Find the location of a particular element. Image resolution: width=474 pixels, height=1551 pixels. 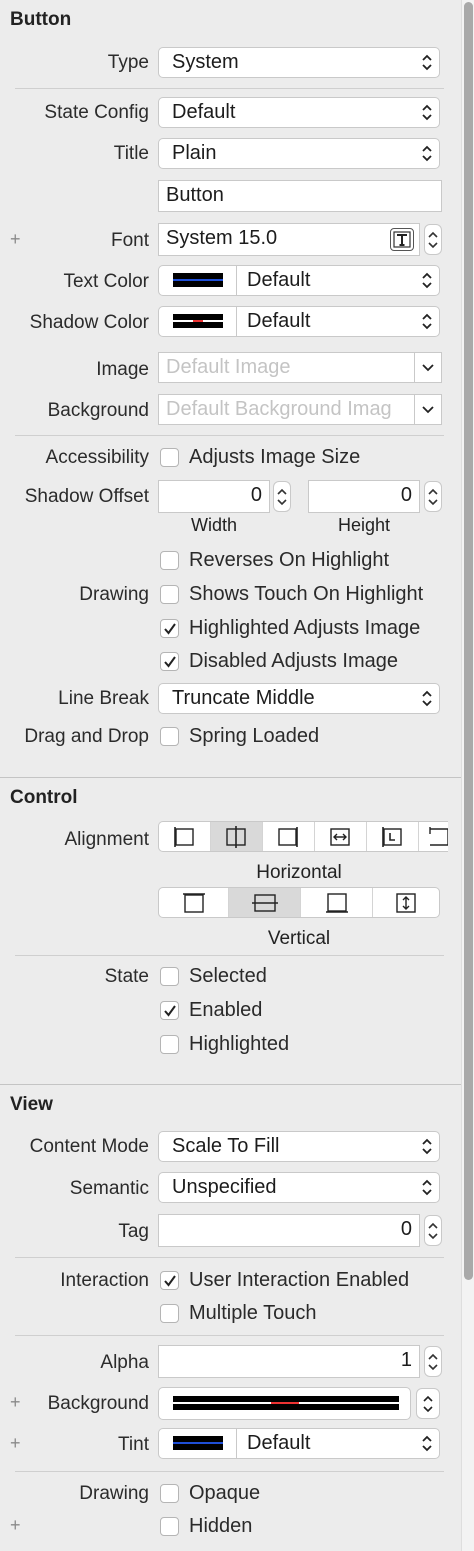

align-center-segment is located at coordinates (236, 836).